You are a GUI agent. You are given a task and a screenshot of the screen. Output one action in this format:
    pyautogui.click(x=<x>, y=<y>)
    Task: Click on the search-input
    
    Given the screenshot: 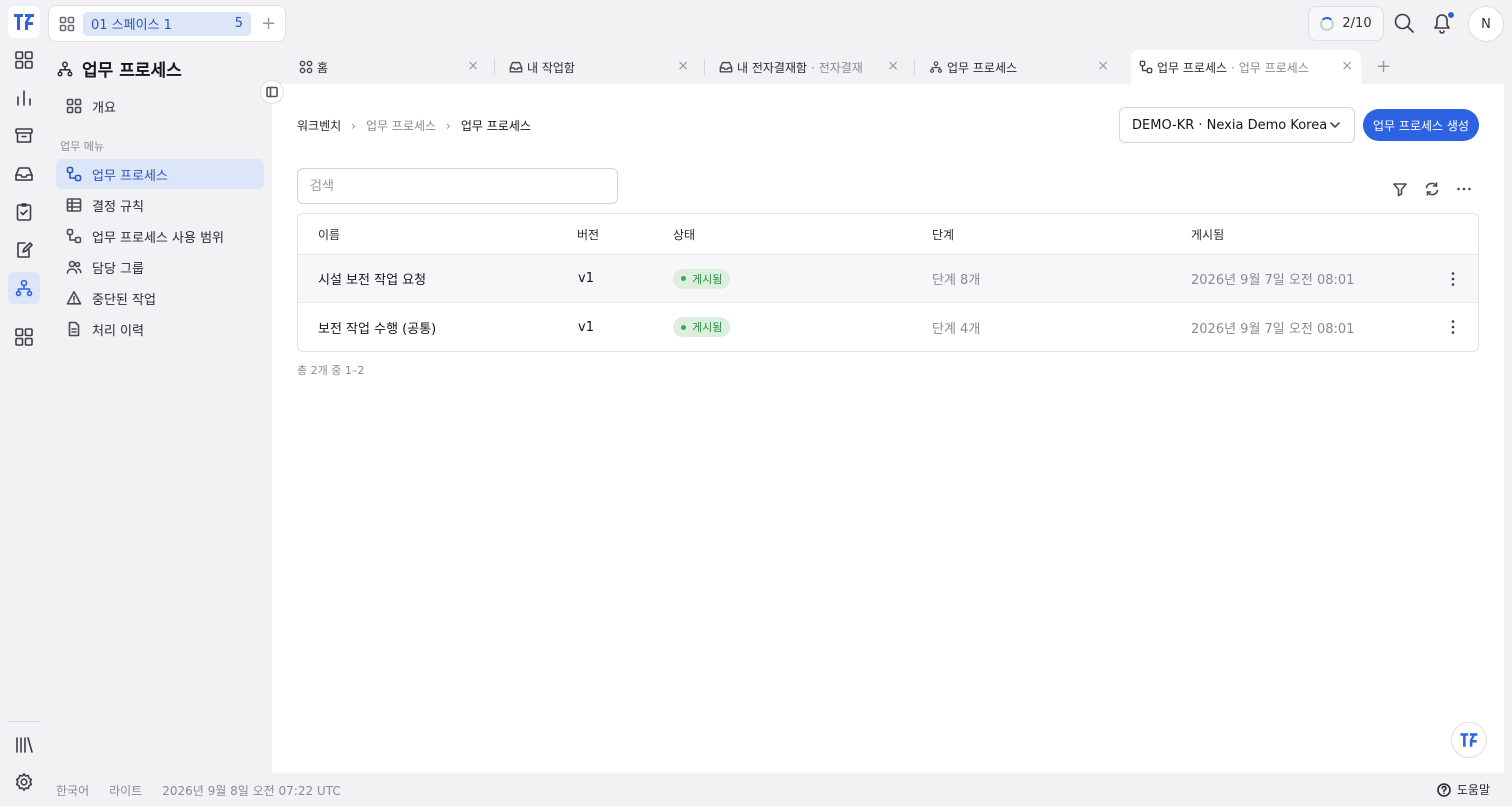 What is the action you would take?
    pyautogui.click(x=457, y=186)
    